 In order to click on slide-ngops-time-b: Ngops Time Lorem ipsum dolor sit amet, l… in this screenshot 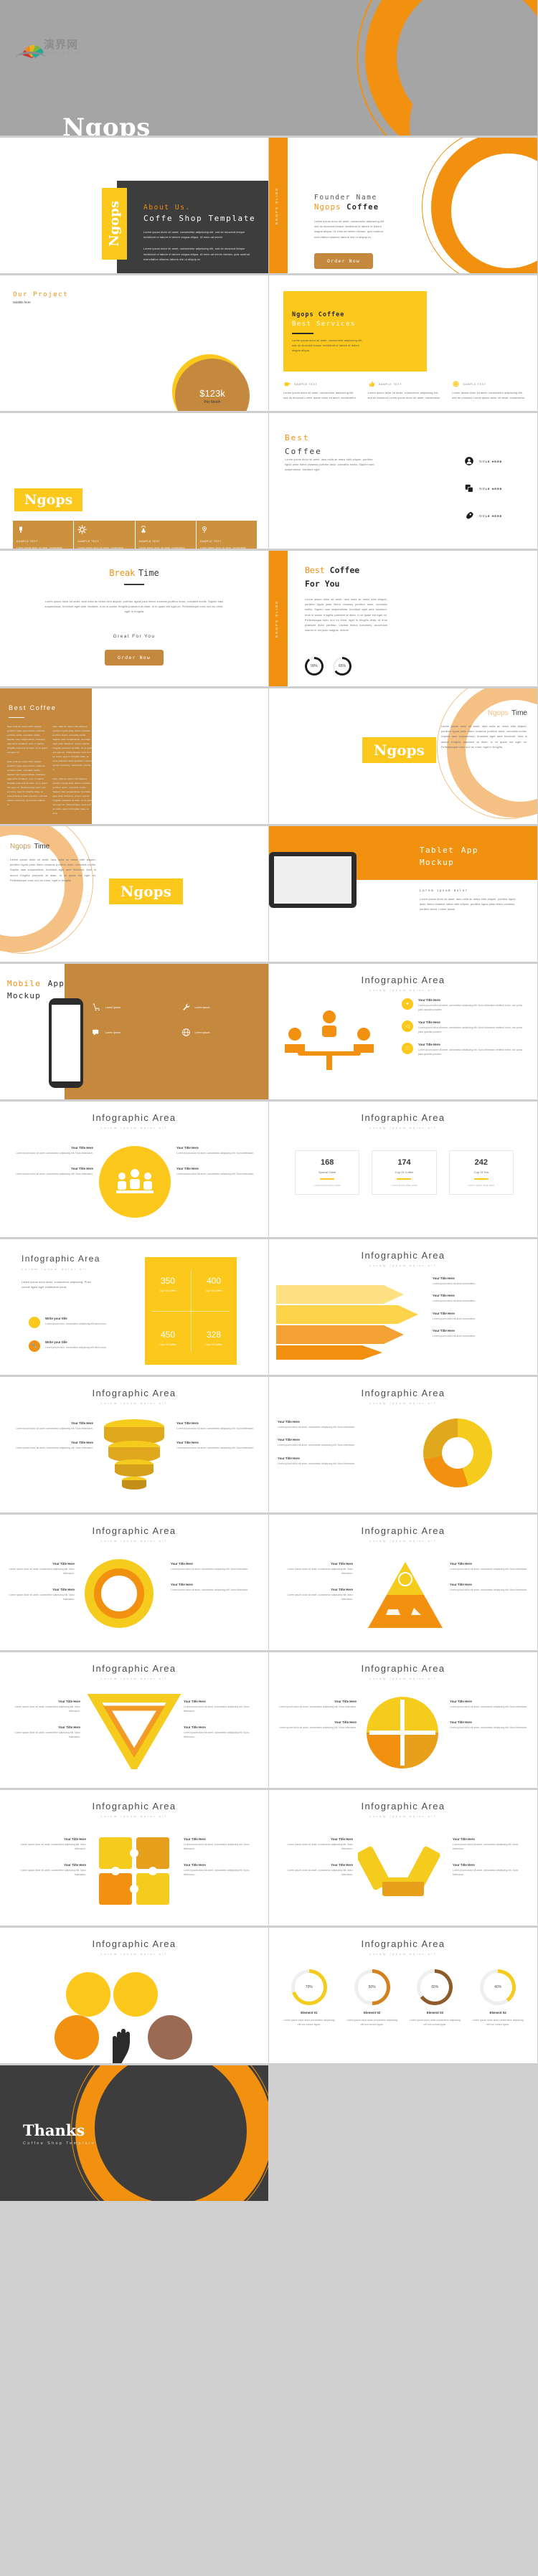, I will do `click(134, 895)`.